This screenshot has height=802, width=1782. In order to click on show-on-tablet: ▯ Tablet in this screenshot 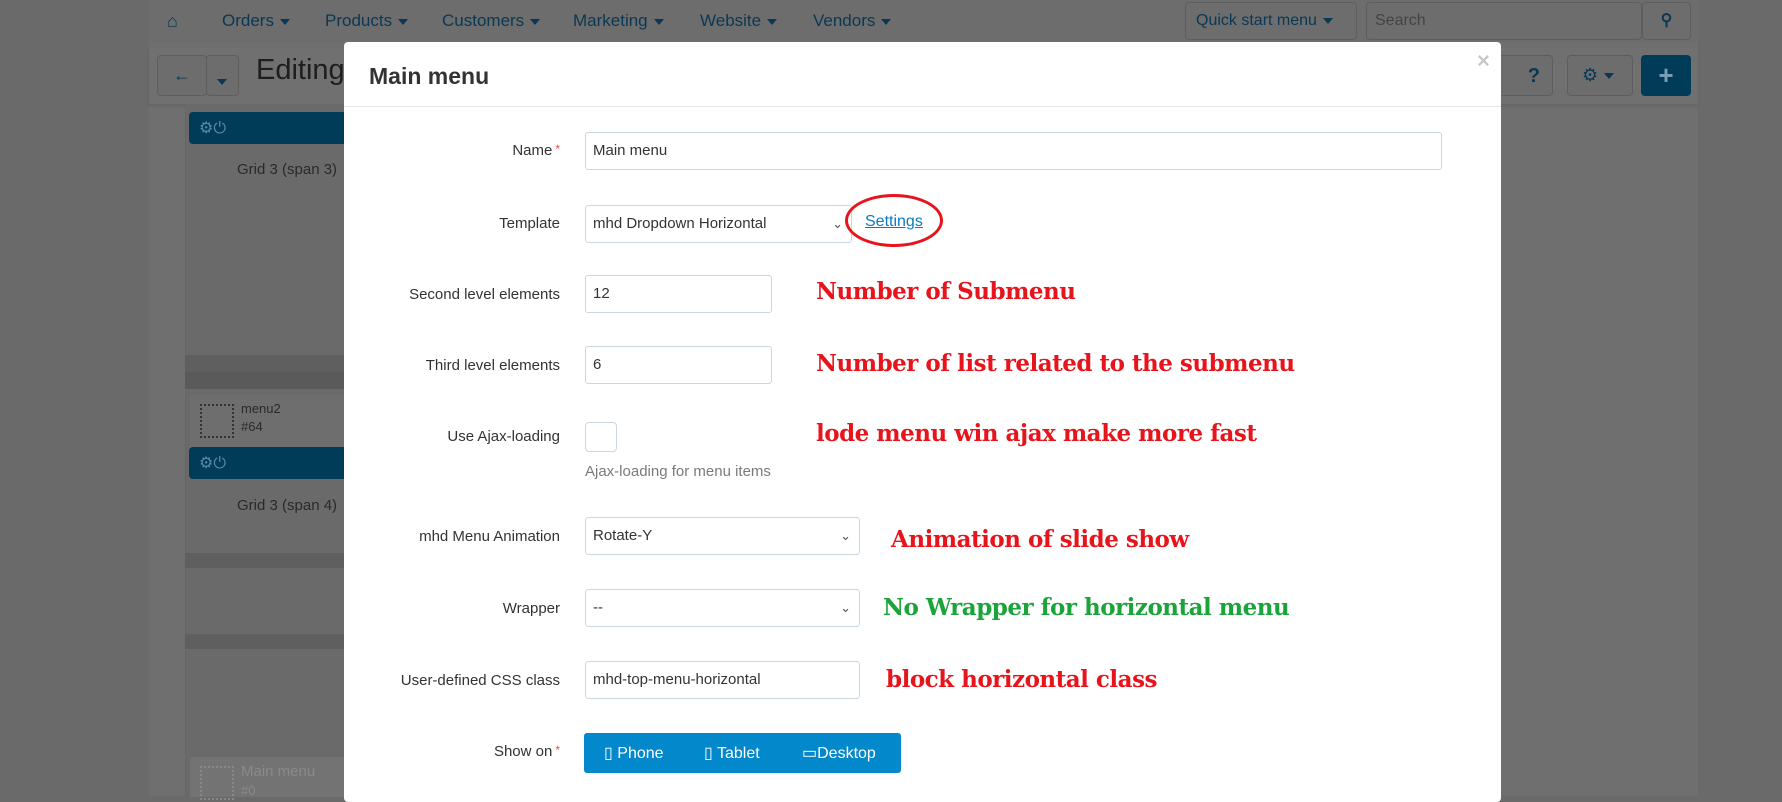, I will do `click(732, 753)`.